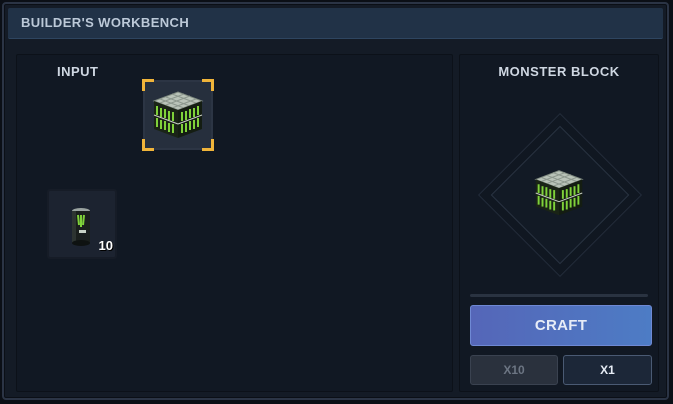  I want to click on input-slot-monster-block, so click(178, 115).